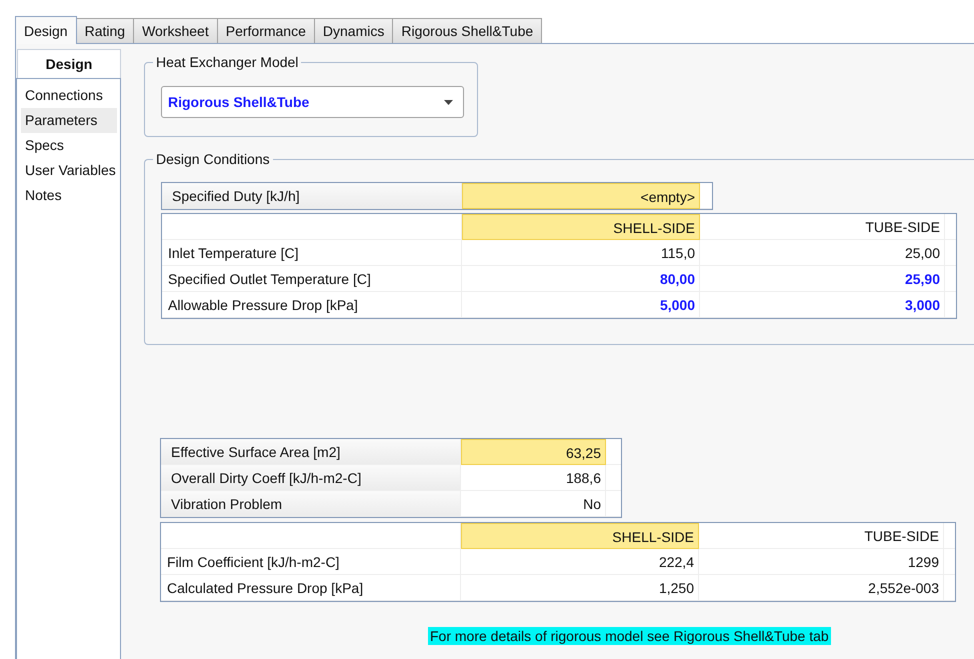  What do you see at coordinates (629, 636) in the screenshot?
I see `info-note: For more details of rigorous model see Rigorous Shell&Tube tab` at bounding box center [629, 636].